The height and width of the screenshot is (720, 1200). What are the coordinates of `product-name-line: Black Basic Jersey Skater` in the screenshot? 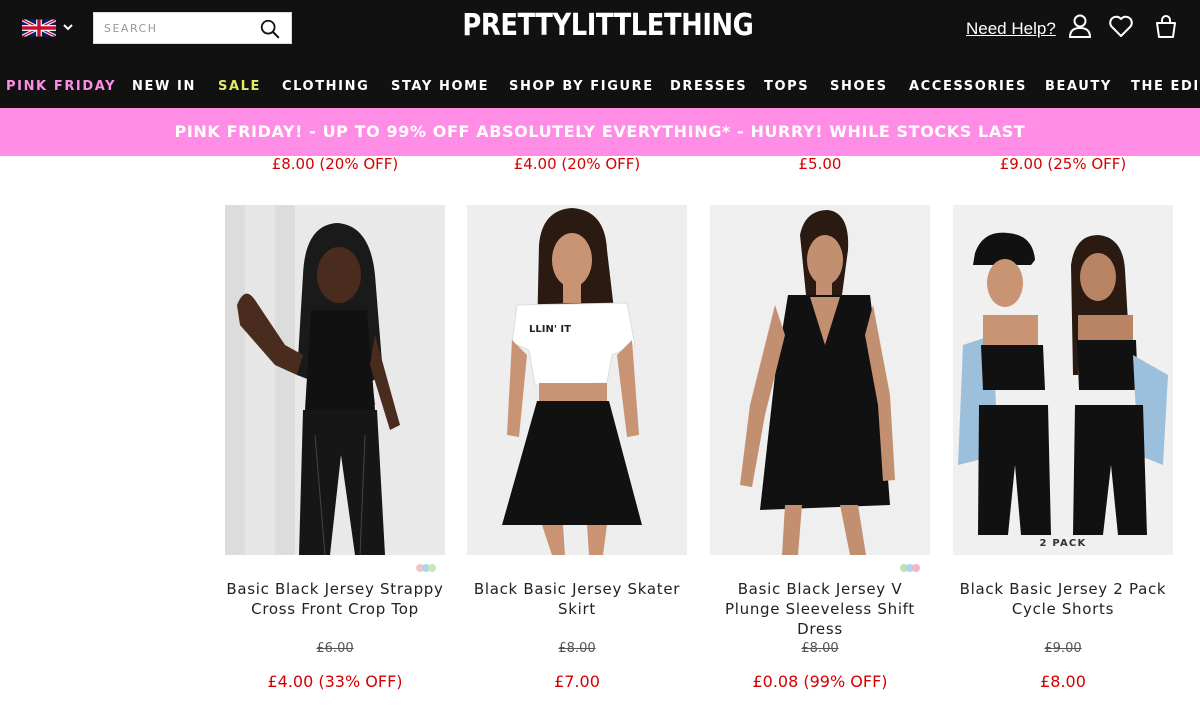 It's located at (577, 589).